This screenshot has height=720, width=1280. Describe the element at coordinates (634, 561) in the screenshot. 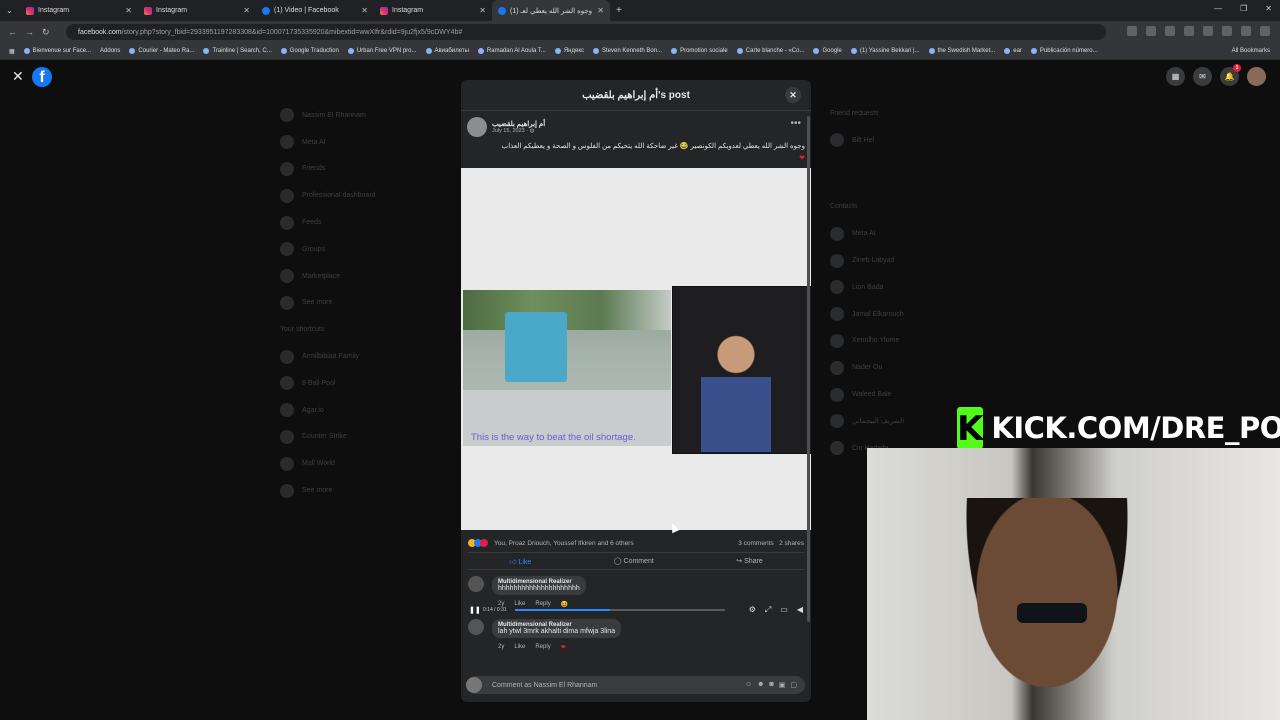

I see `comment-button: ◯ Comment` at that location.